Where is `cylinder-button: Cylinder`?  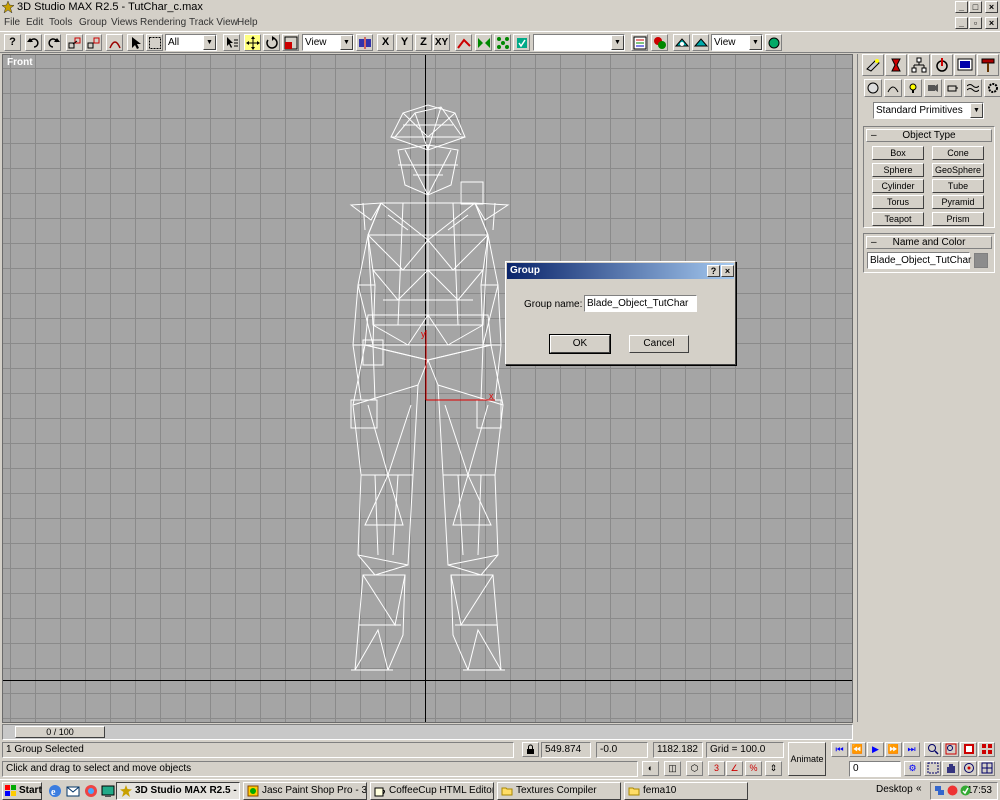
cylinder-button: Cylinder is located at coordinates (898, 186).